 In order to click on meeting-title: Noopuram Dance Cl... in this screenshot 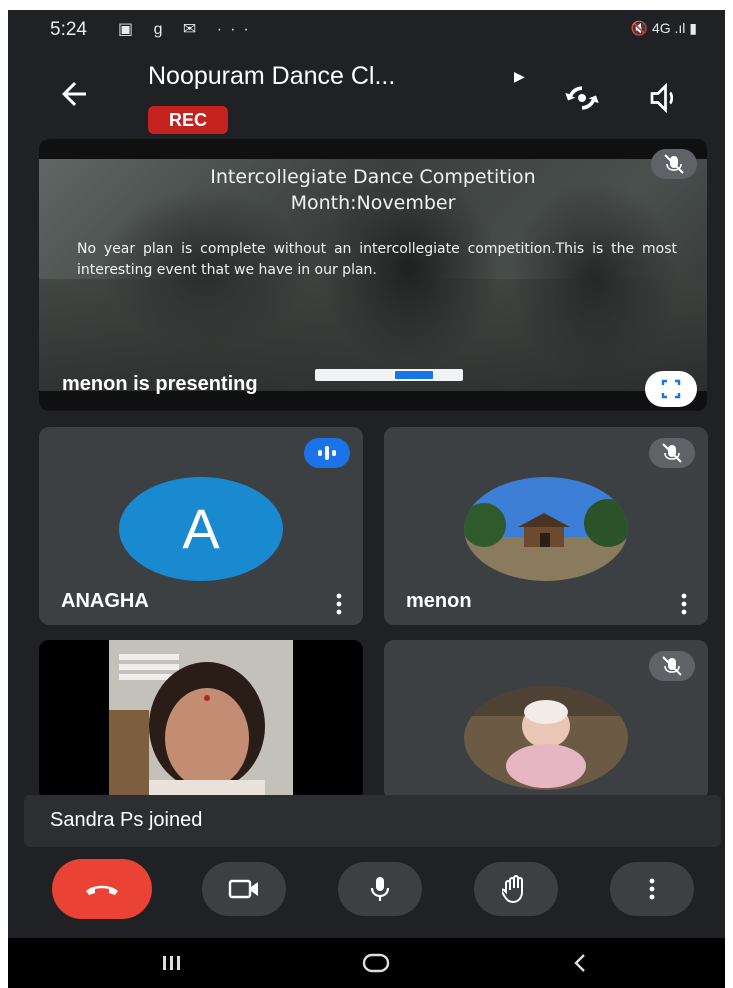, I will do `click(271, 76)`.